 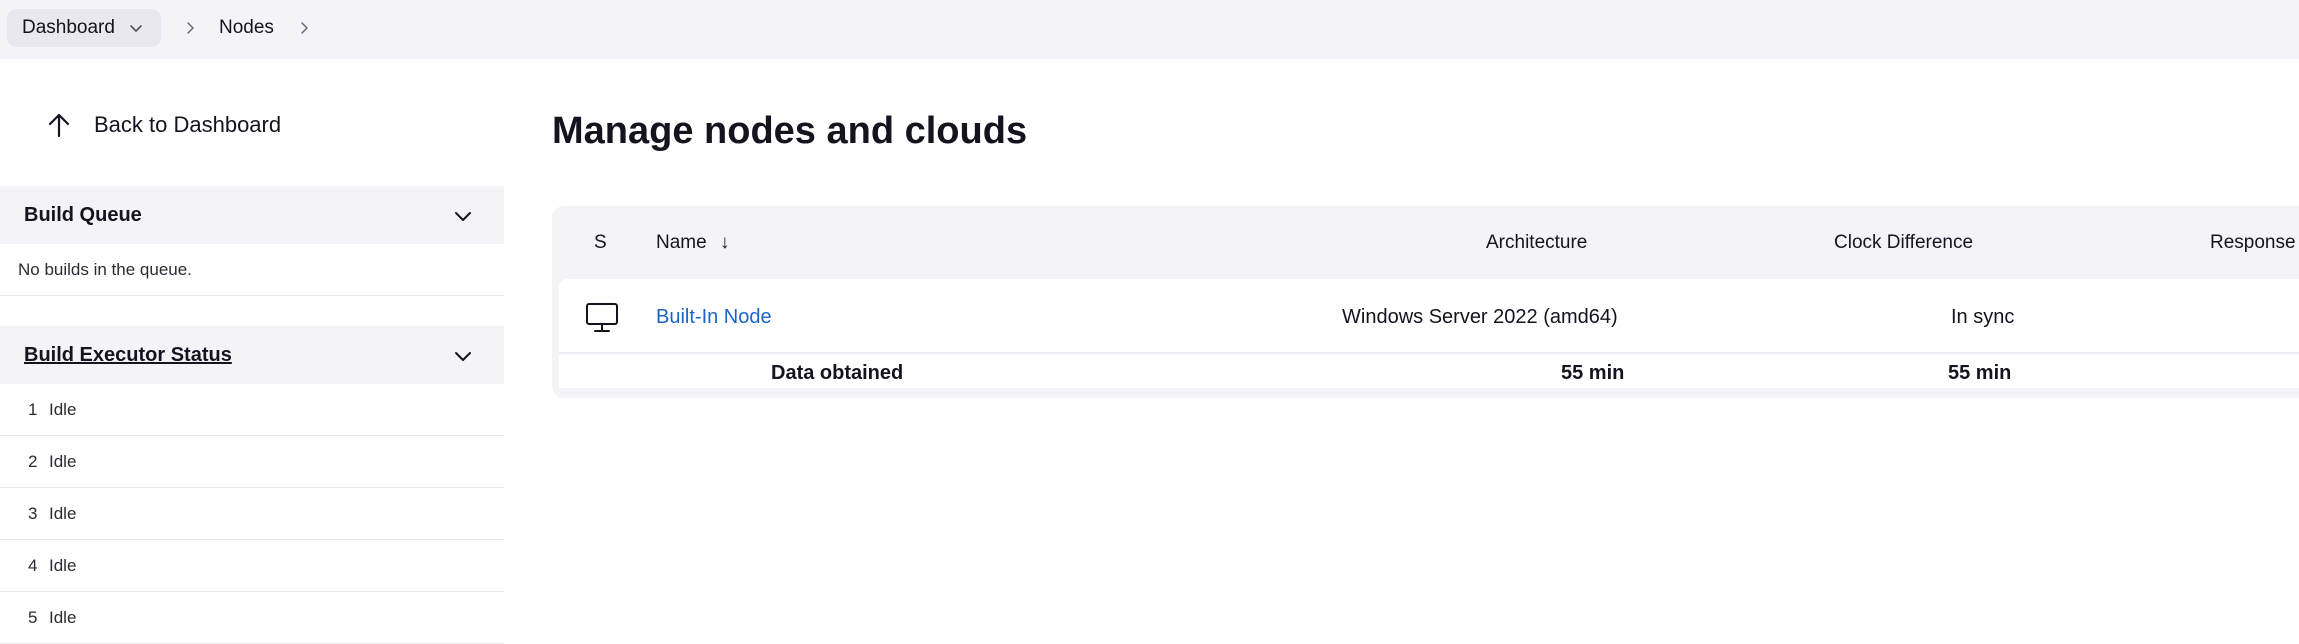 I want to click on node-architecture: Windows Server 2022 (amd64), so click(x=1480, y=317).